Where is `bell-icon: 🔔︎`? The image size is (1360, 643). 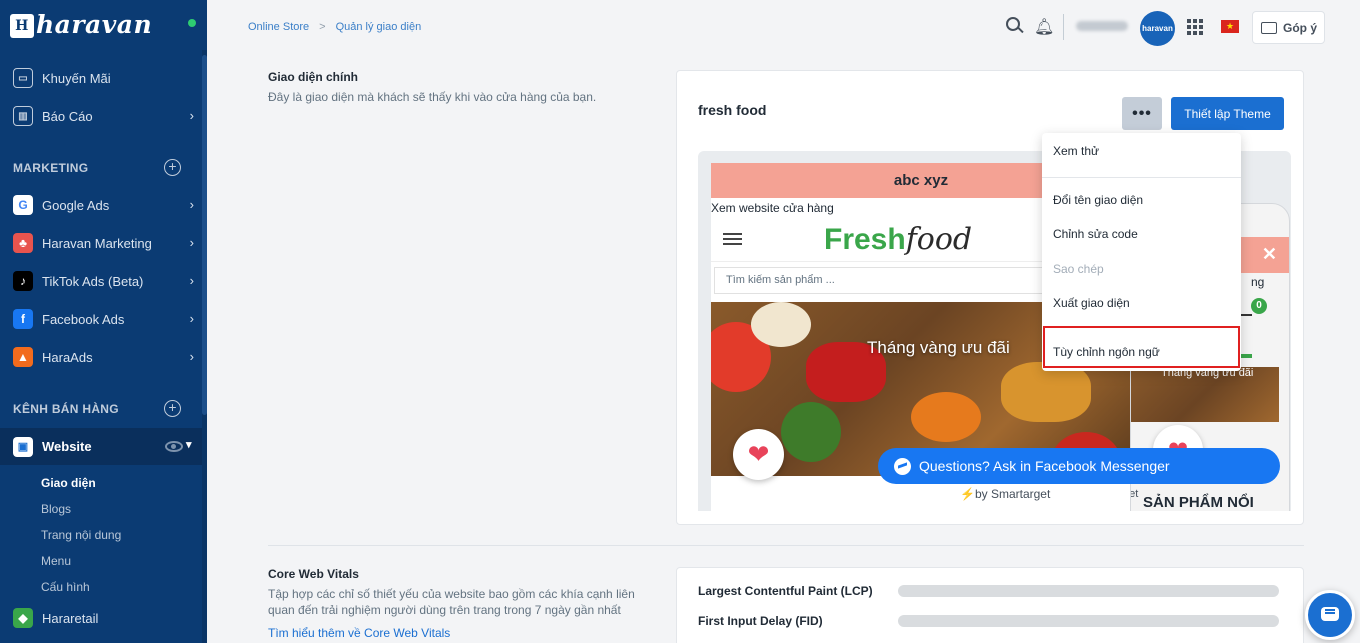 bell-icon: 🔔︎ is located at coordinates (1044, 26).